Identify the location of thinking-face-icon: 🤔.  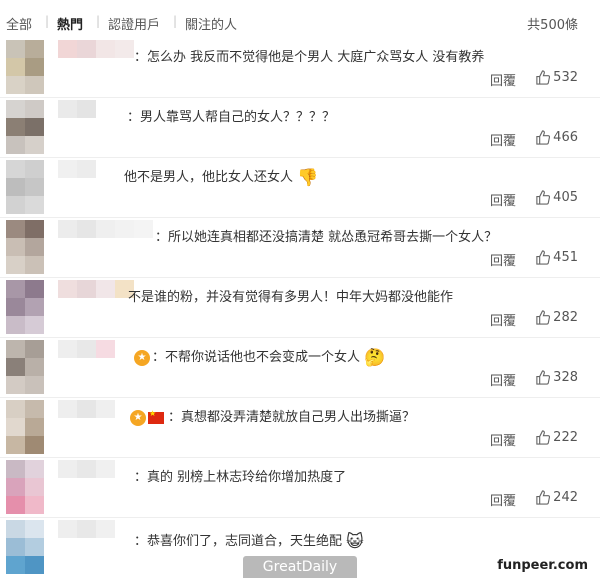
(375, 357).